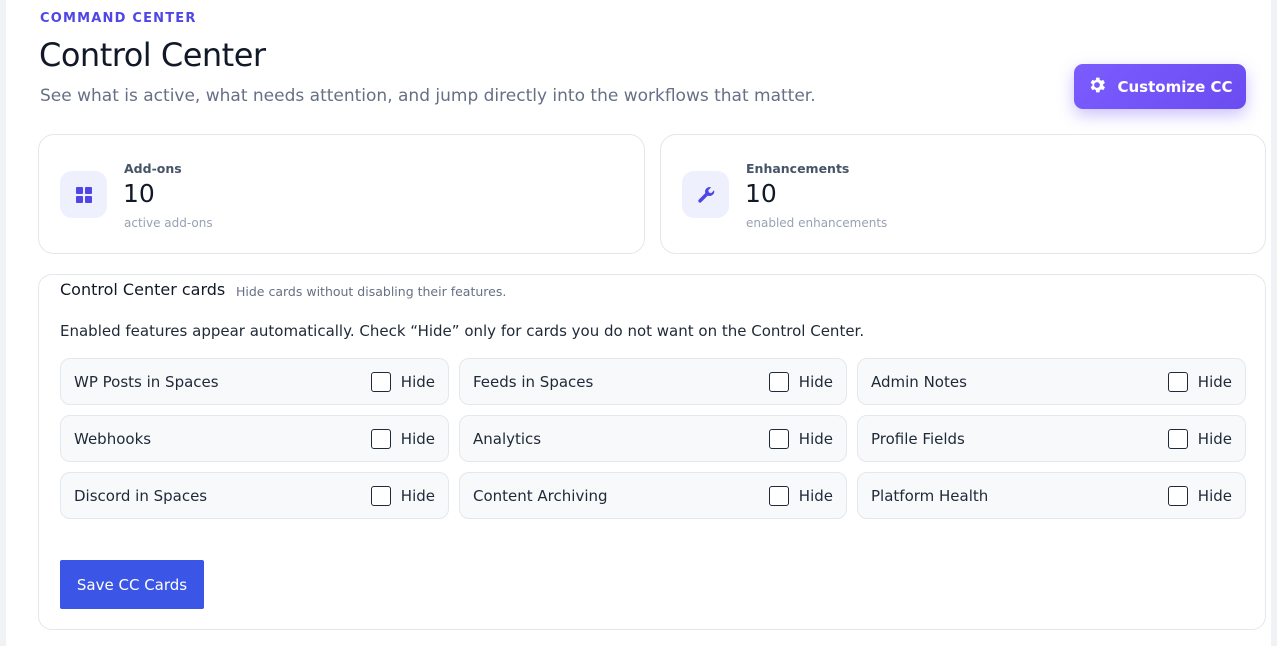  What do you see at coordinates (254, 495) in the screenshot?
I see `card-option: Discord in Spaces Hide` at bounding box center [254, 495].